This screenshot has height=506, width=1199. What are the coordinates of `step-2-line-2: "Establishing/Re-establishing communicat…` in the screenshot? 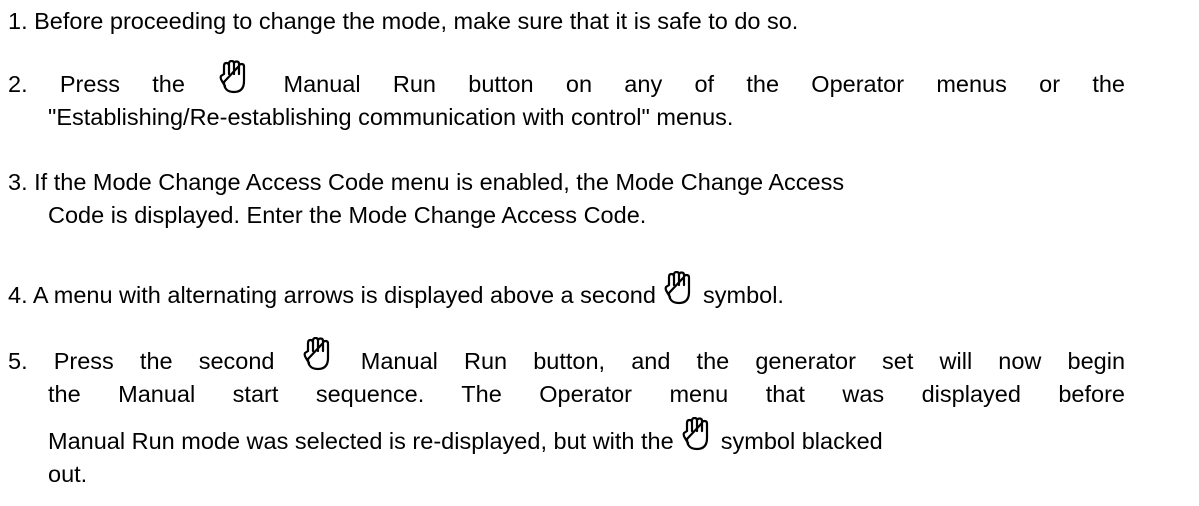 It's located at (391, 117).